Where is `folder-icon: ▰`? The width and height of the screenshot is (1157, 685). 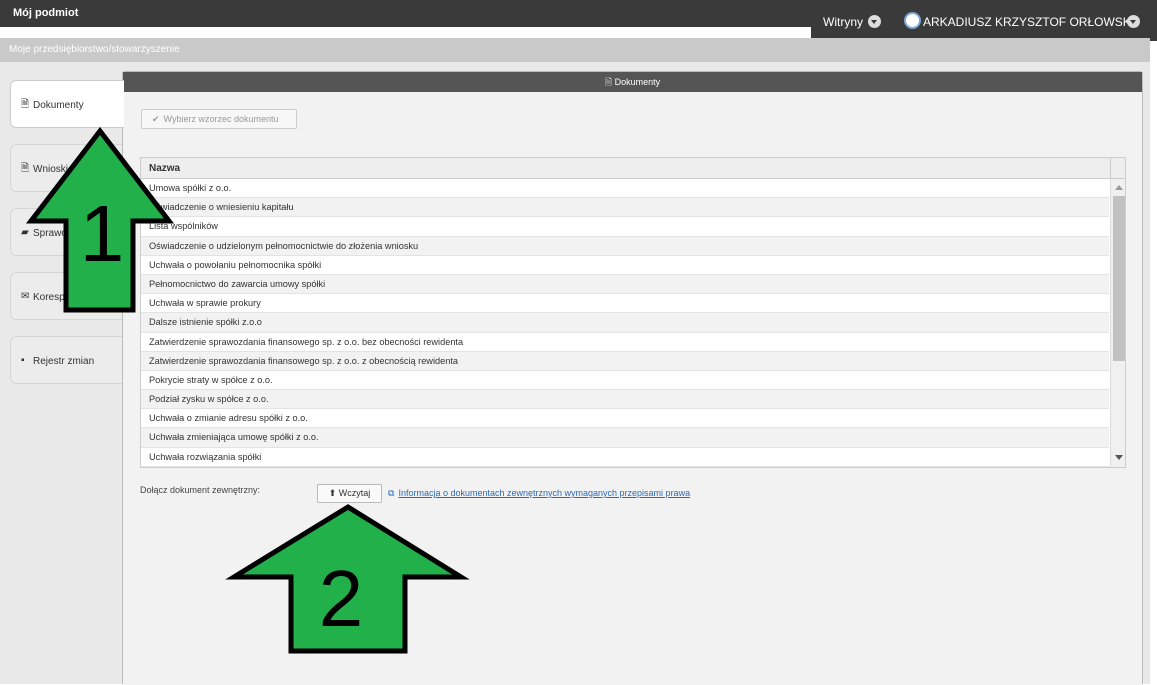 folder-icon: ▰ is located at coordinates (25, 232).